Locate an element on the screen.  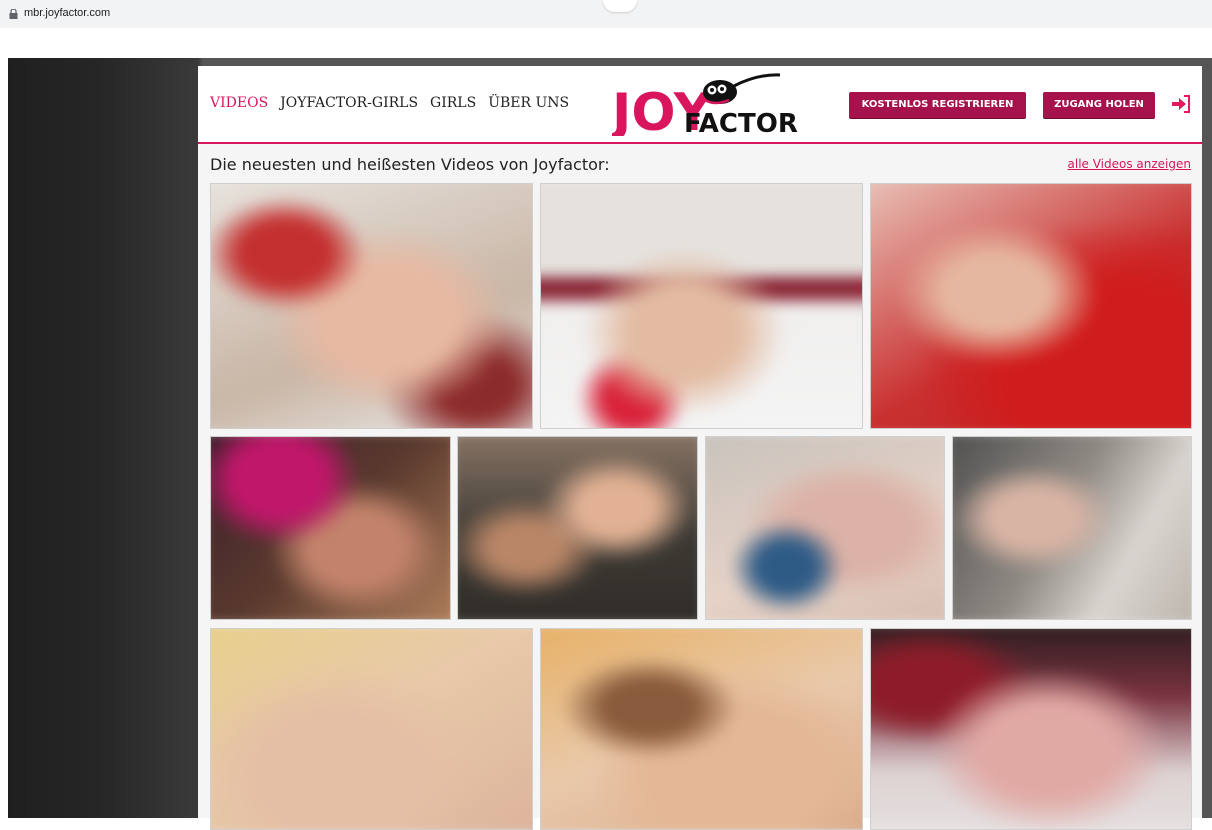
nav-about: ÜBER UNS is located at coordinates (528, 103).